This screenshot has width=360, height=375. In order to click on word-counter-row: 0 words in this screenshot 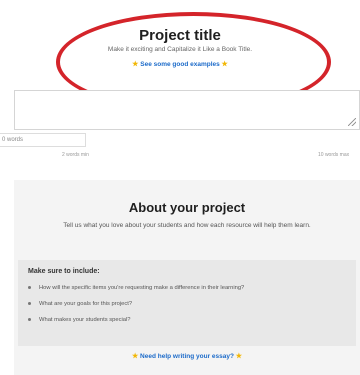, I will do `click(180, 140)`.